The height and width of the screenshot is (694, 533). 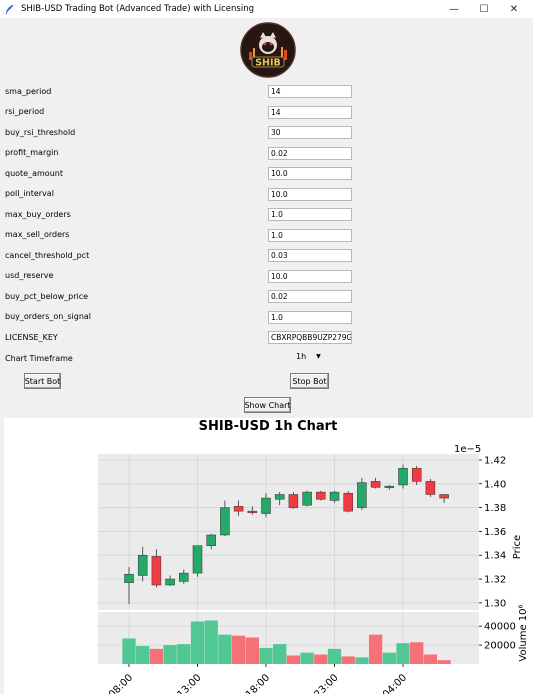 What do you see at coordinates (48, 316) in the screenshot?
I see `buy-orders-on-signal-label: buy_orders_on_signal` at bounding box center [48, 316].